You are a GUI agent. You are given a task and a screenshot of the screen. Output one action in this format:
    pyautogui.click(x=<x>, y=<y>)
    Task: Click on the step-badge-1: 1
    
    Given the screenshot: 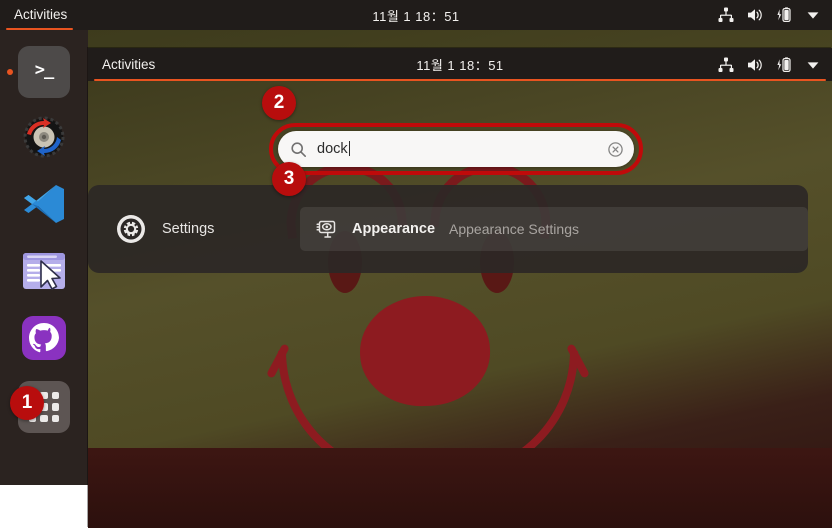 What is the action you would take?
    pyautogui.click(x=27, y=403)
    